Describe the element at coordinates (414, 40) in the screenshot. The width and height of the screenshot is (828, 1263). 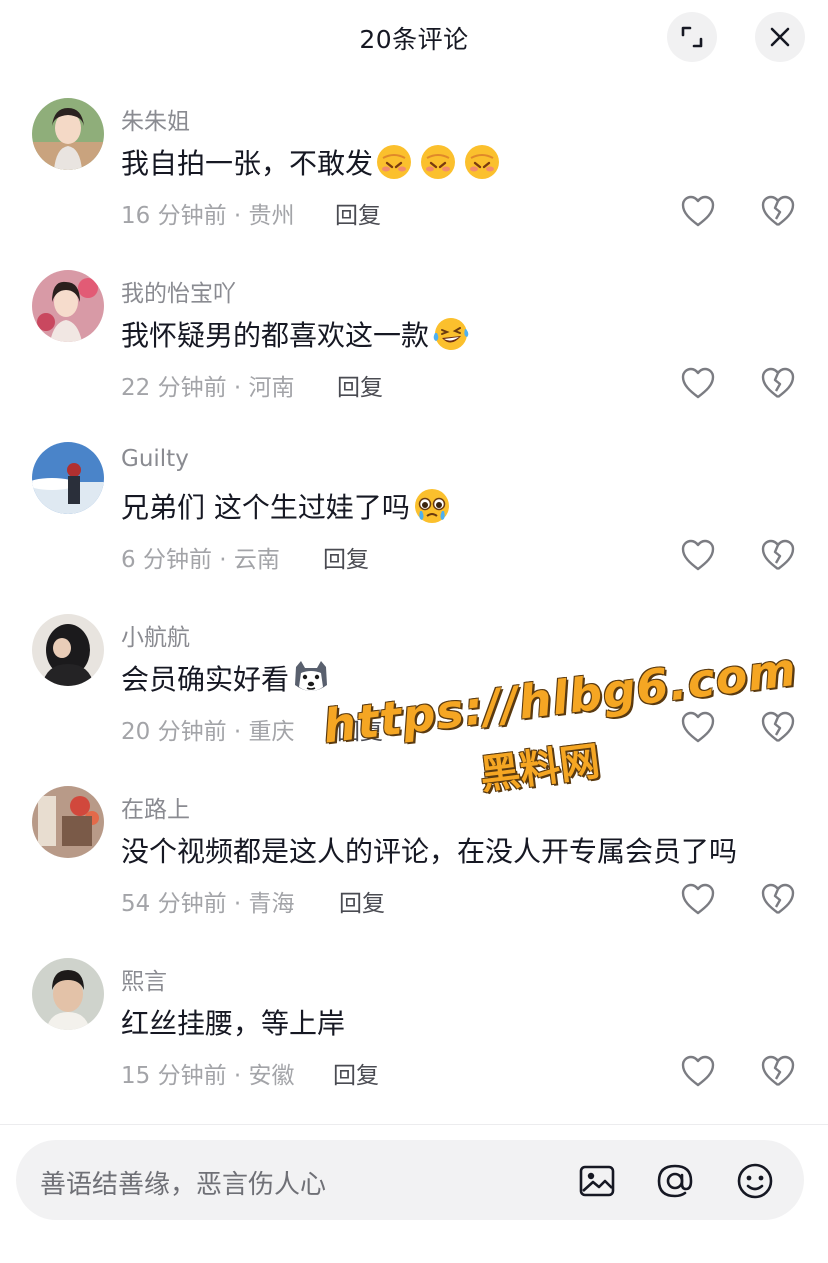
I see `comments-header: 20条评论` at that location.